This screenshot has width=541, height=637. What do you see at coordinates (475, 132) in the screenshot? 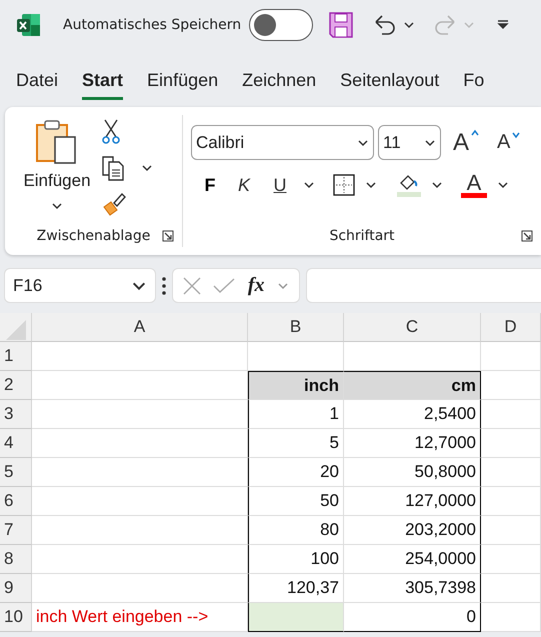
I see `caret-up-icon` at bounding box center [475, 132].